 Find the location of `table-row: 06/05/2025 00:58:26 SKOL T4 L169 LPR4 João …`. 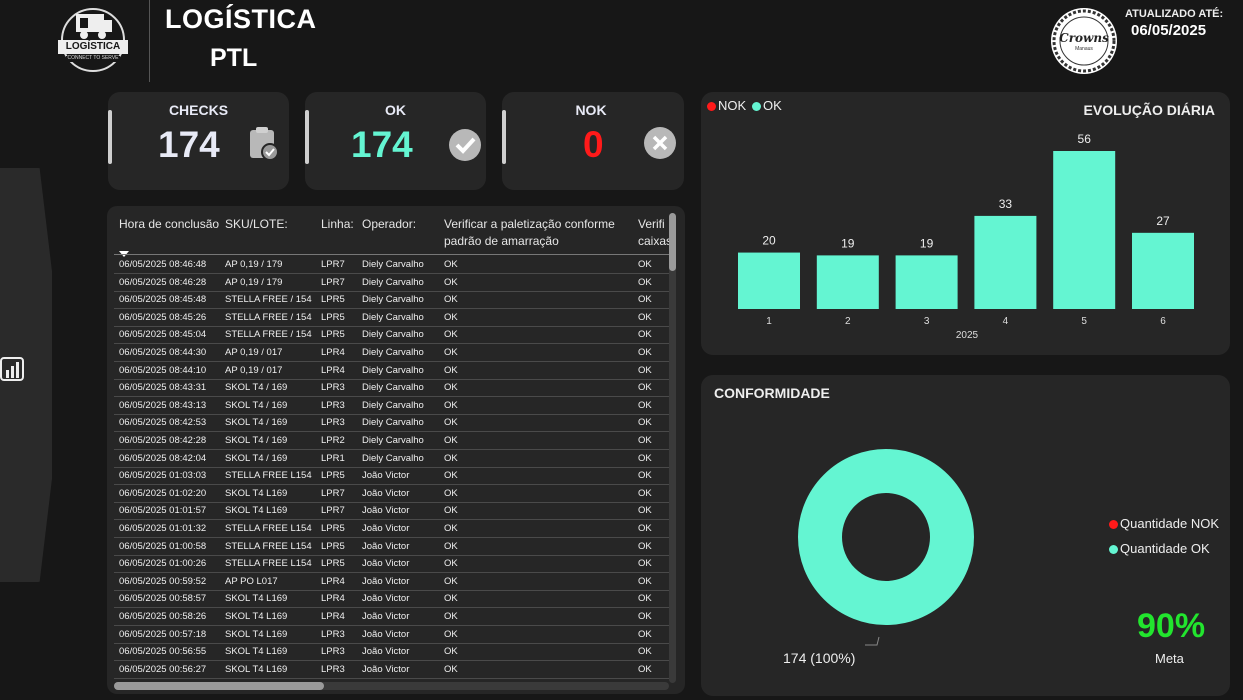

table-row: 06/05/2025 00:58:26 SKOL T4 L169 LPR4 João … is located at coordinates (391, 617).